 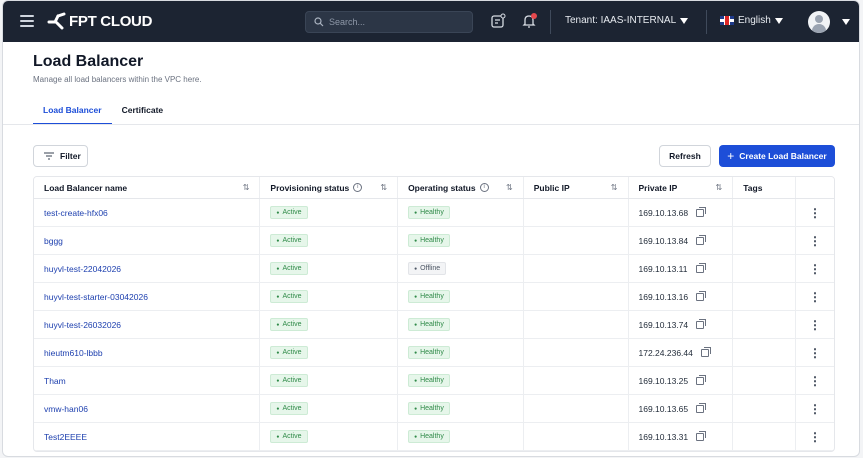 What do you see at coordinates (431, 124) in the screenshot?
I see `tabs-divider` at bounding box center [431, 124].